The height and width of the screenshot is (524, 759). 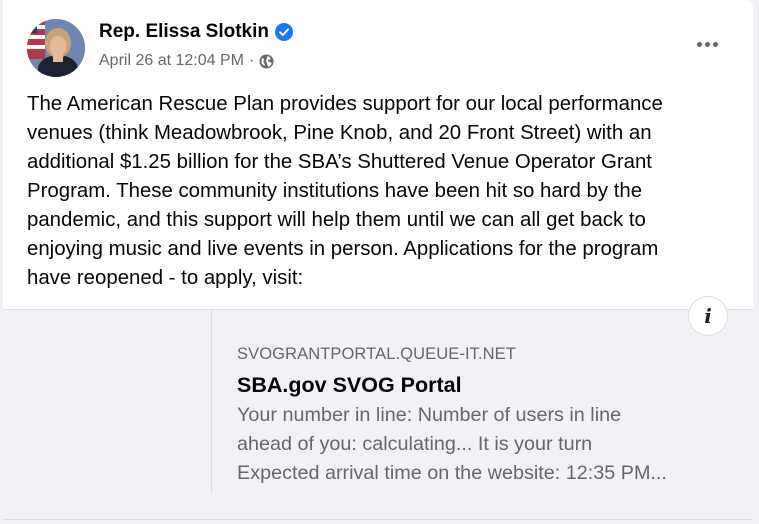 I want to click on info-icon: i, so click(x=708, y=316).